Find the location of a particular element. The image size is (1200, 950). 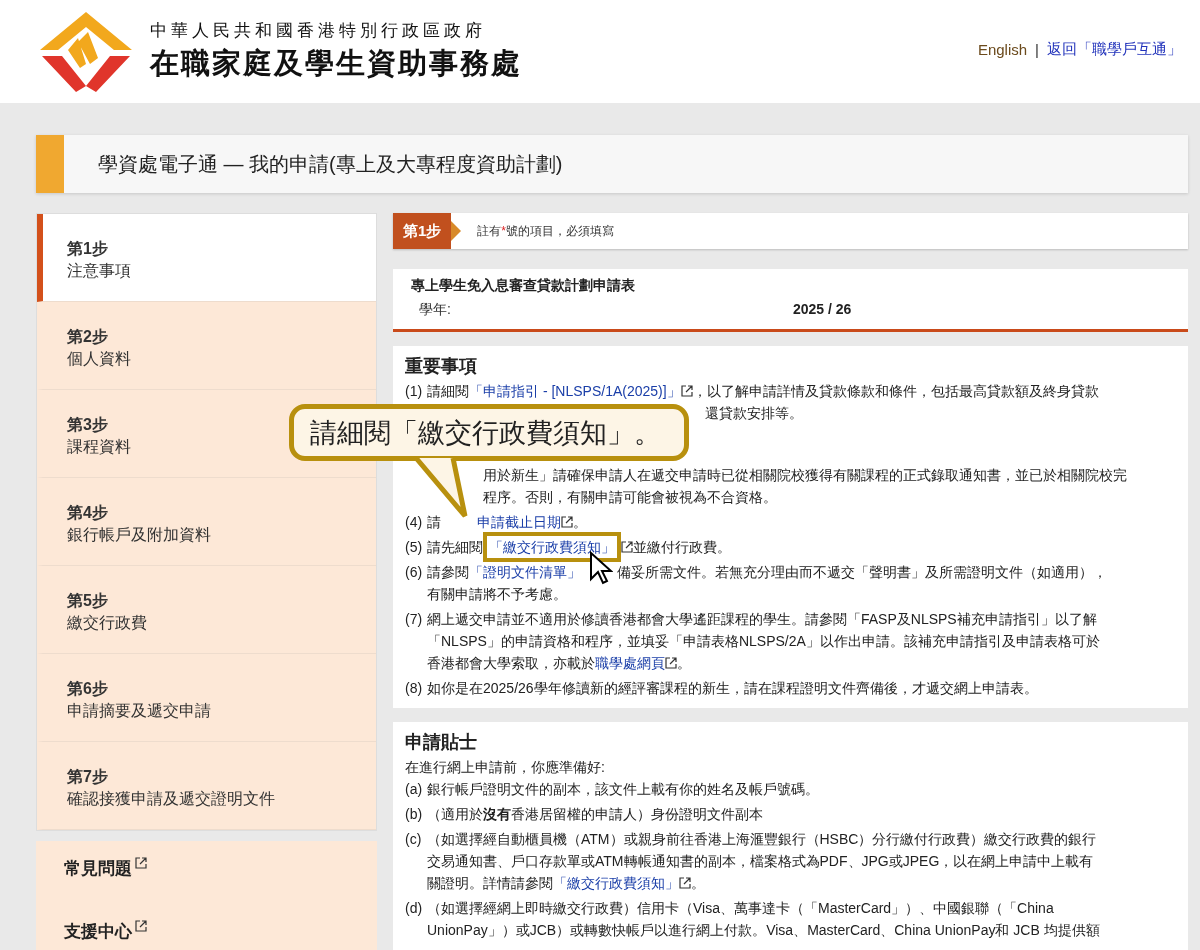

page-title: 學資處電子通 — 我的申請(專上及大專程度資助計劃) is located at coordinates (612, 164).